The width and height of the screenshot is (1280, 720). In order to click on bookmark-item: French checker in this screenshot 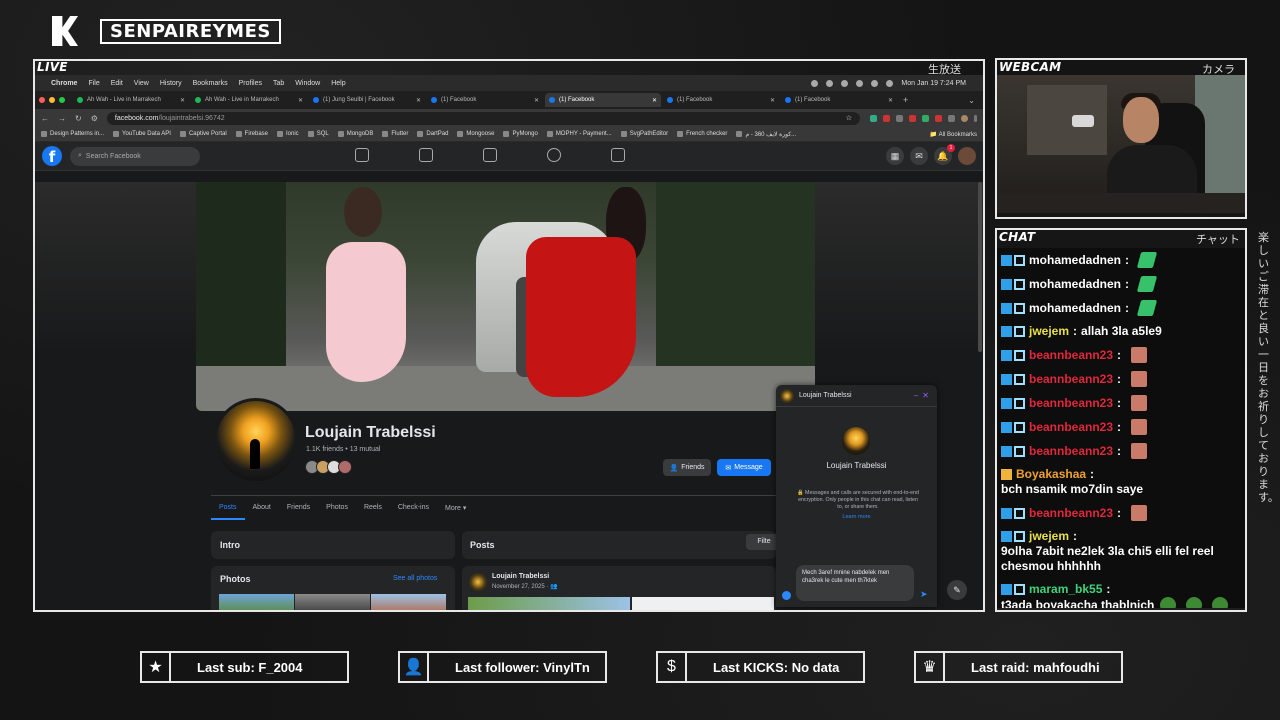, I will do `click(702, 134)`.